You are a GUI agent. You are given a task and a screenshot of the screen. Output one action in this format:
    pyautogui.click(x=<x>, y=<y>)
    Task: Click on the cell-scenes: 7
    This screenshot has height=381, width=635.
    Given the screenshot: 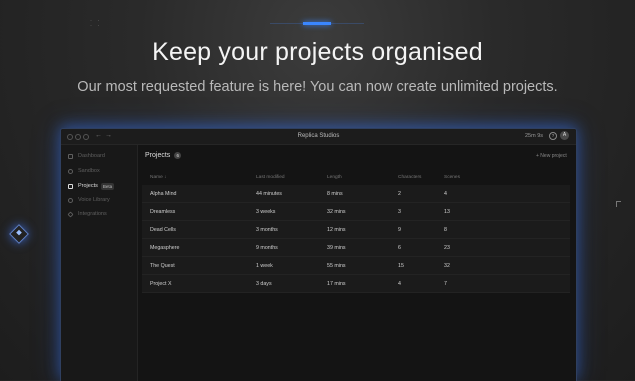 What is the action you would take?
    pyautogui.click(x=445, y=284)
    